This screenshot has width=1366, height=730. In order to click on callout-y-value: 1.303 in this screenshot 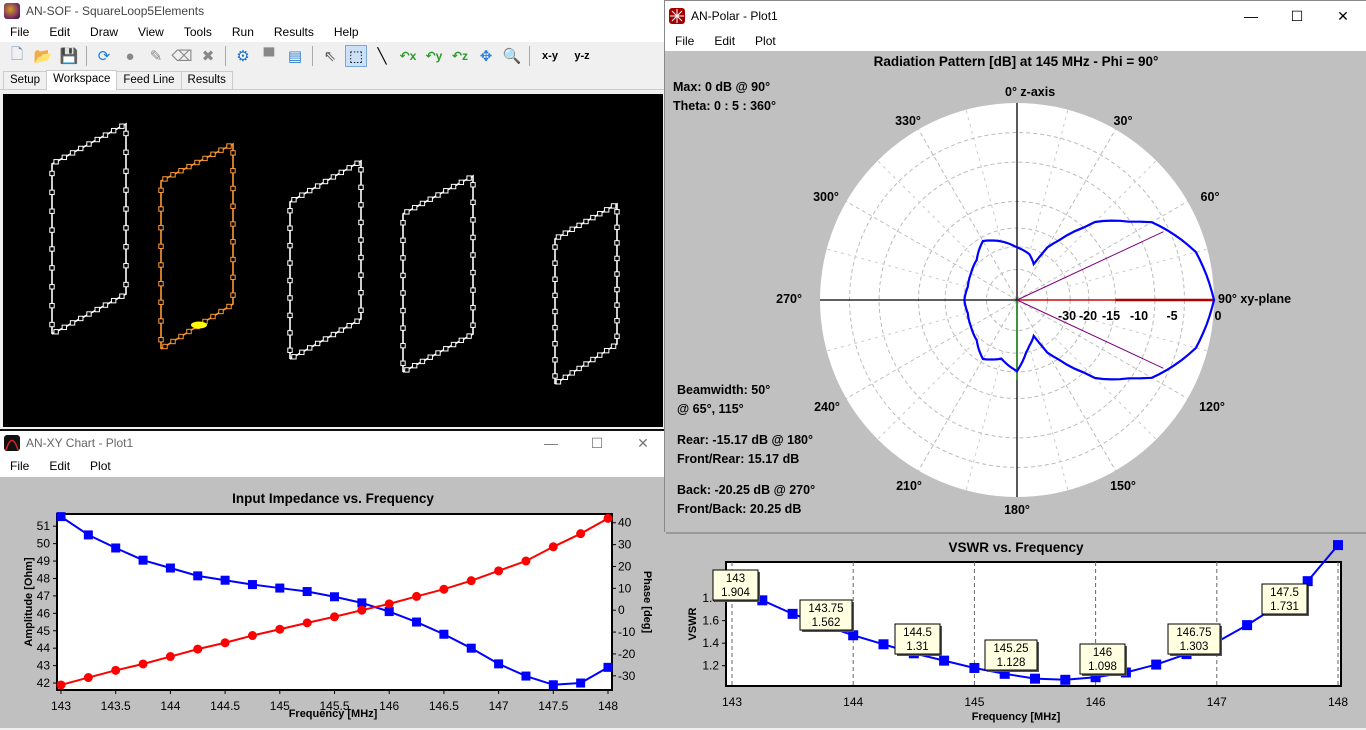, I will do `click(1194, 647)`.